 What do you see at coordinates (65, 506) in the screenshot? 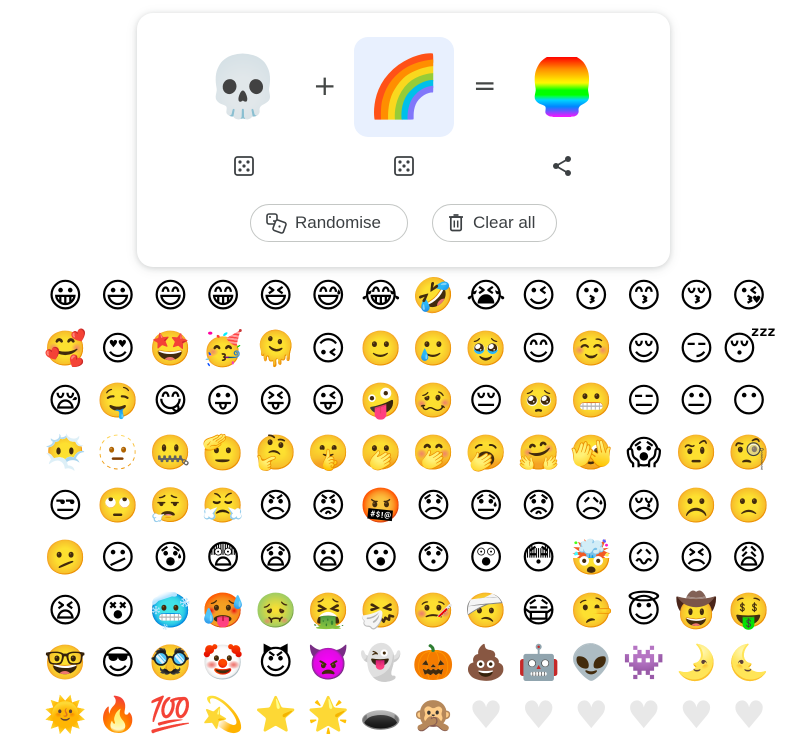
I see `emoji-option: 😒` at bounding box center [65, 506].